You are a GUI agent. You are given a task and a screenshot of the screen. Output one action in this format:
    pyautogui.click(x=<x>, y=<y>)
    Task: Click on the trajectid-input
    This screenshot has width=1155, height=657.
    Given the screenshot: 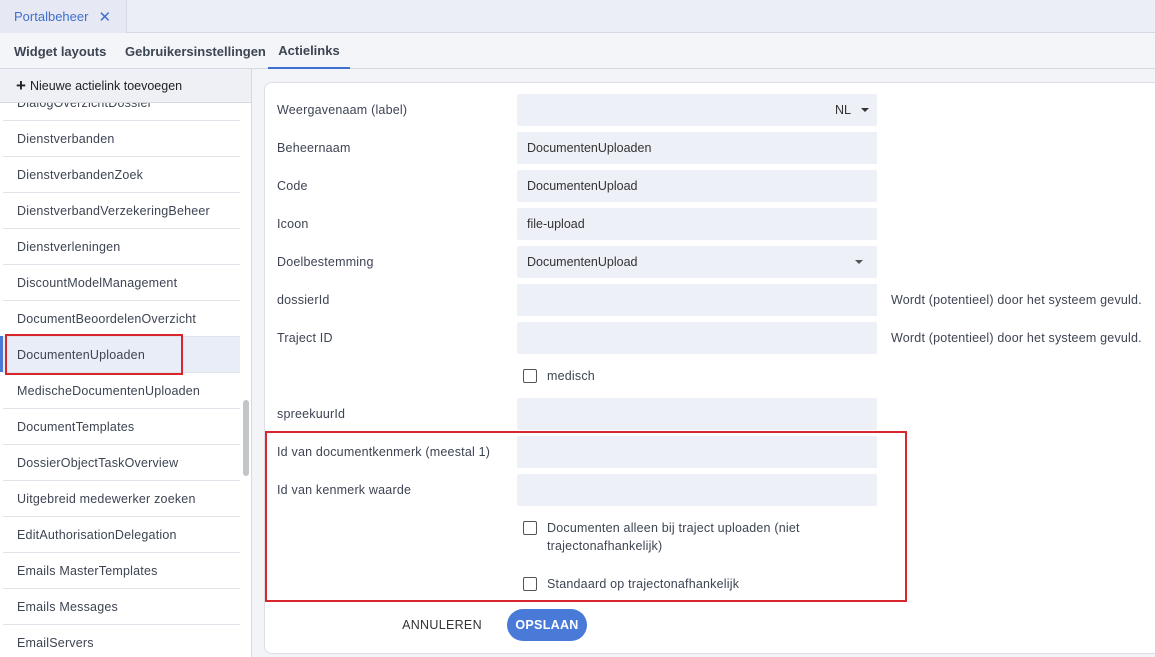 What is the action you would take?
    pyautogui.click(x=697, y=338)
    